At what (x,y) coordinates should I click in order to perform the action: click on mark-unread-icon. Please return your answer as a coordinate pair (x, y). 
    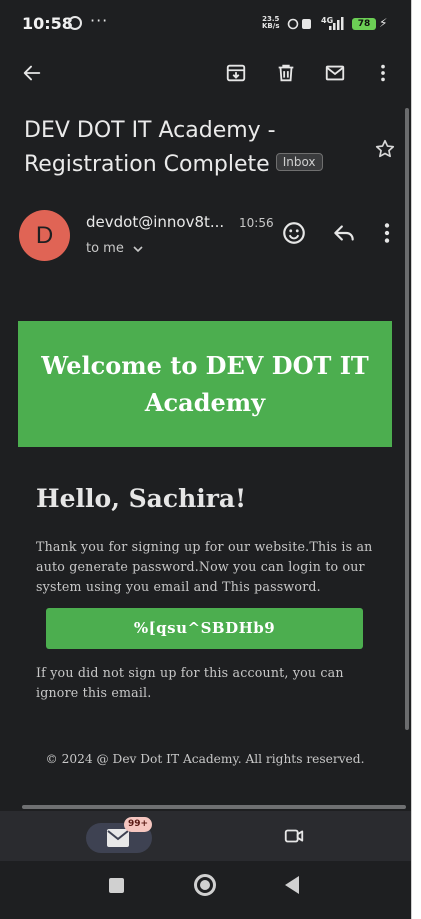
    Looking at the image, I should click on (335, 73).